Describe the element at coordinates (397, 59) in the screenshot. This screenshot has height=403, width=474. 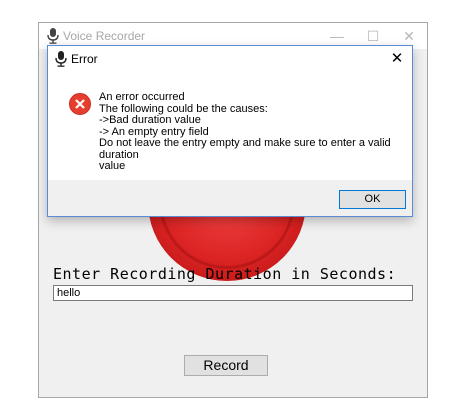
I see `dialog-close-button: ✕` at that location.